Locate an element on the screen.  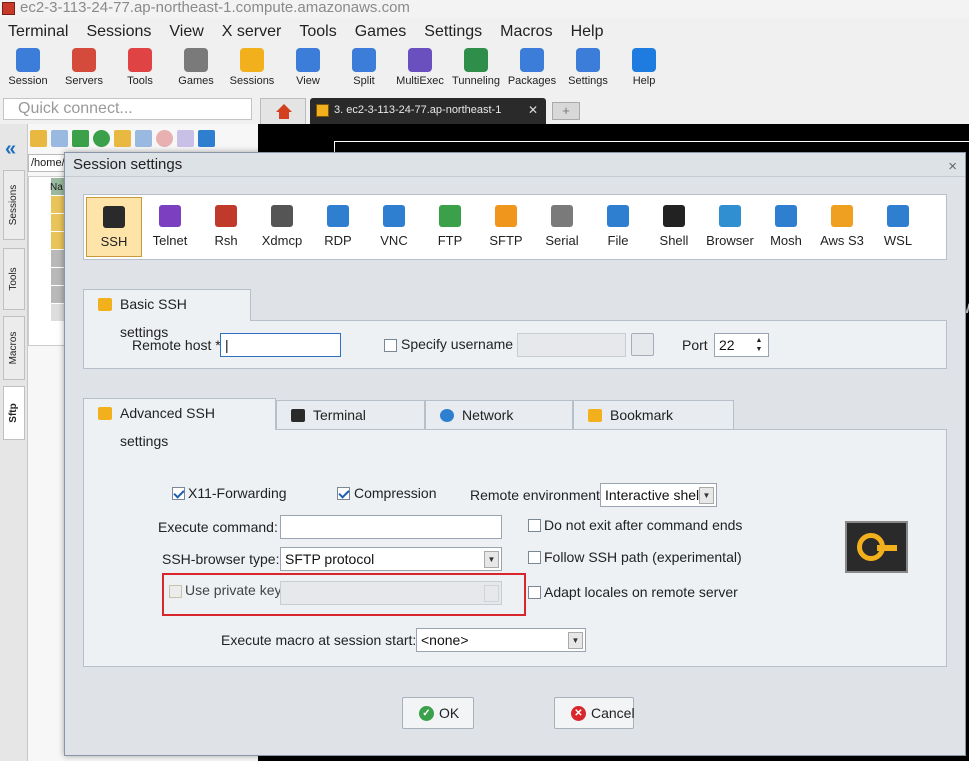
collapse-arrow-icon: « is located at coordinates (10, 149).